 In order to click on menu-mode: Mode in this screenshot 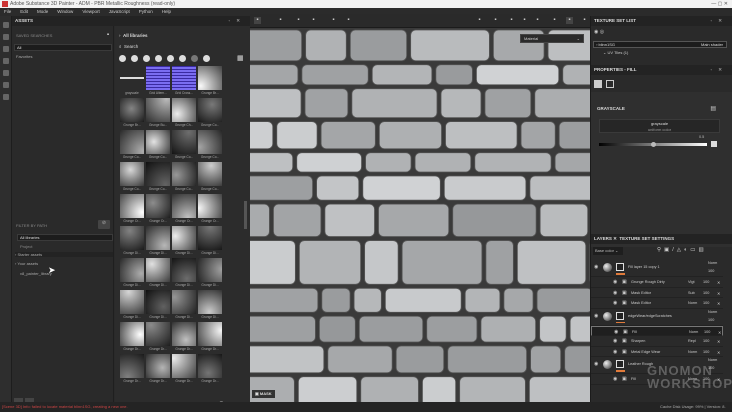, I will do `click(42, 12)`.